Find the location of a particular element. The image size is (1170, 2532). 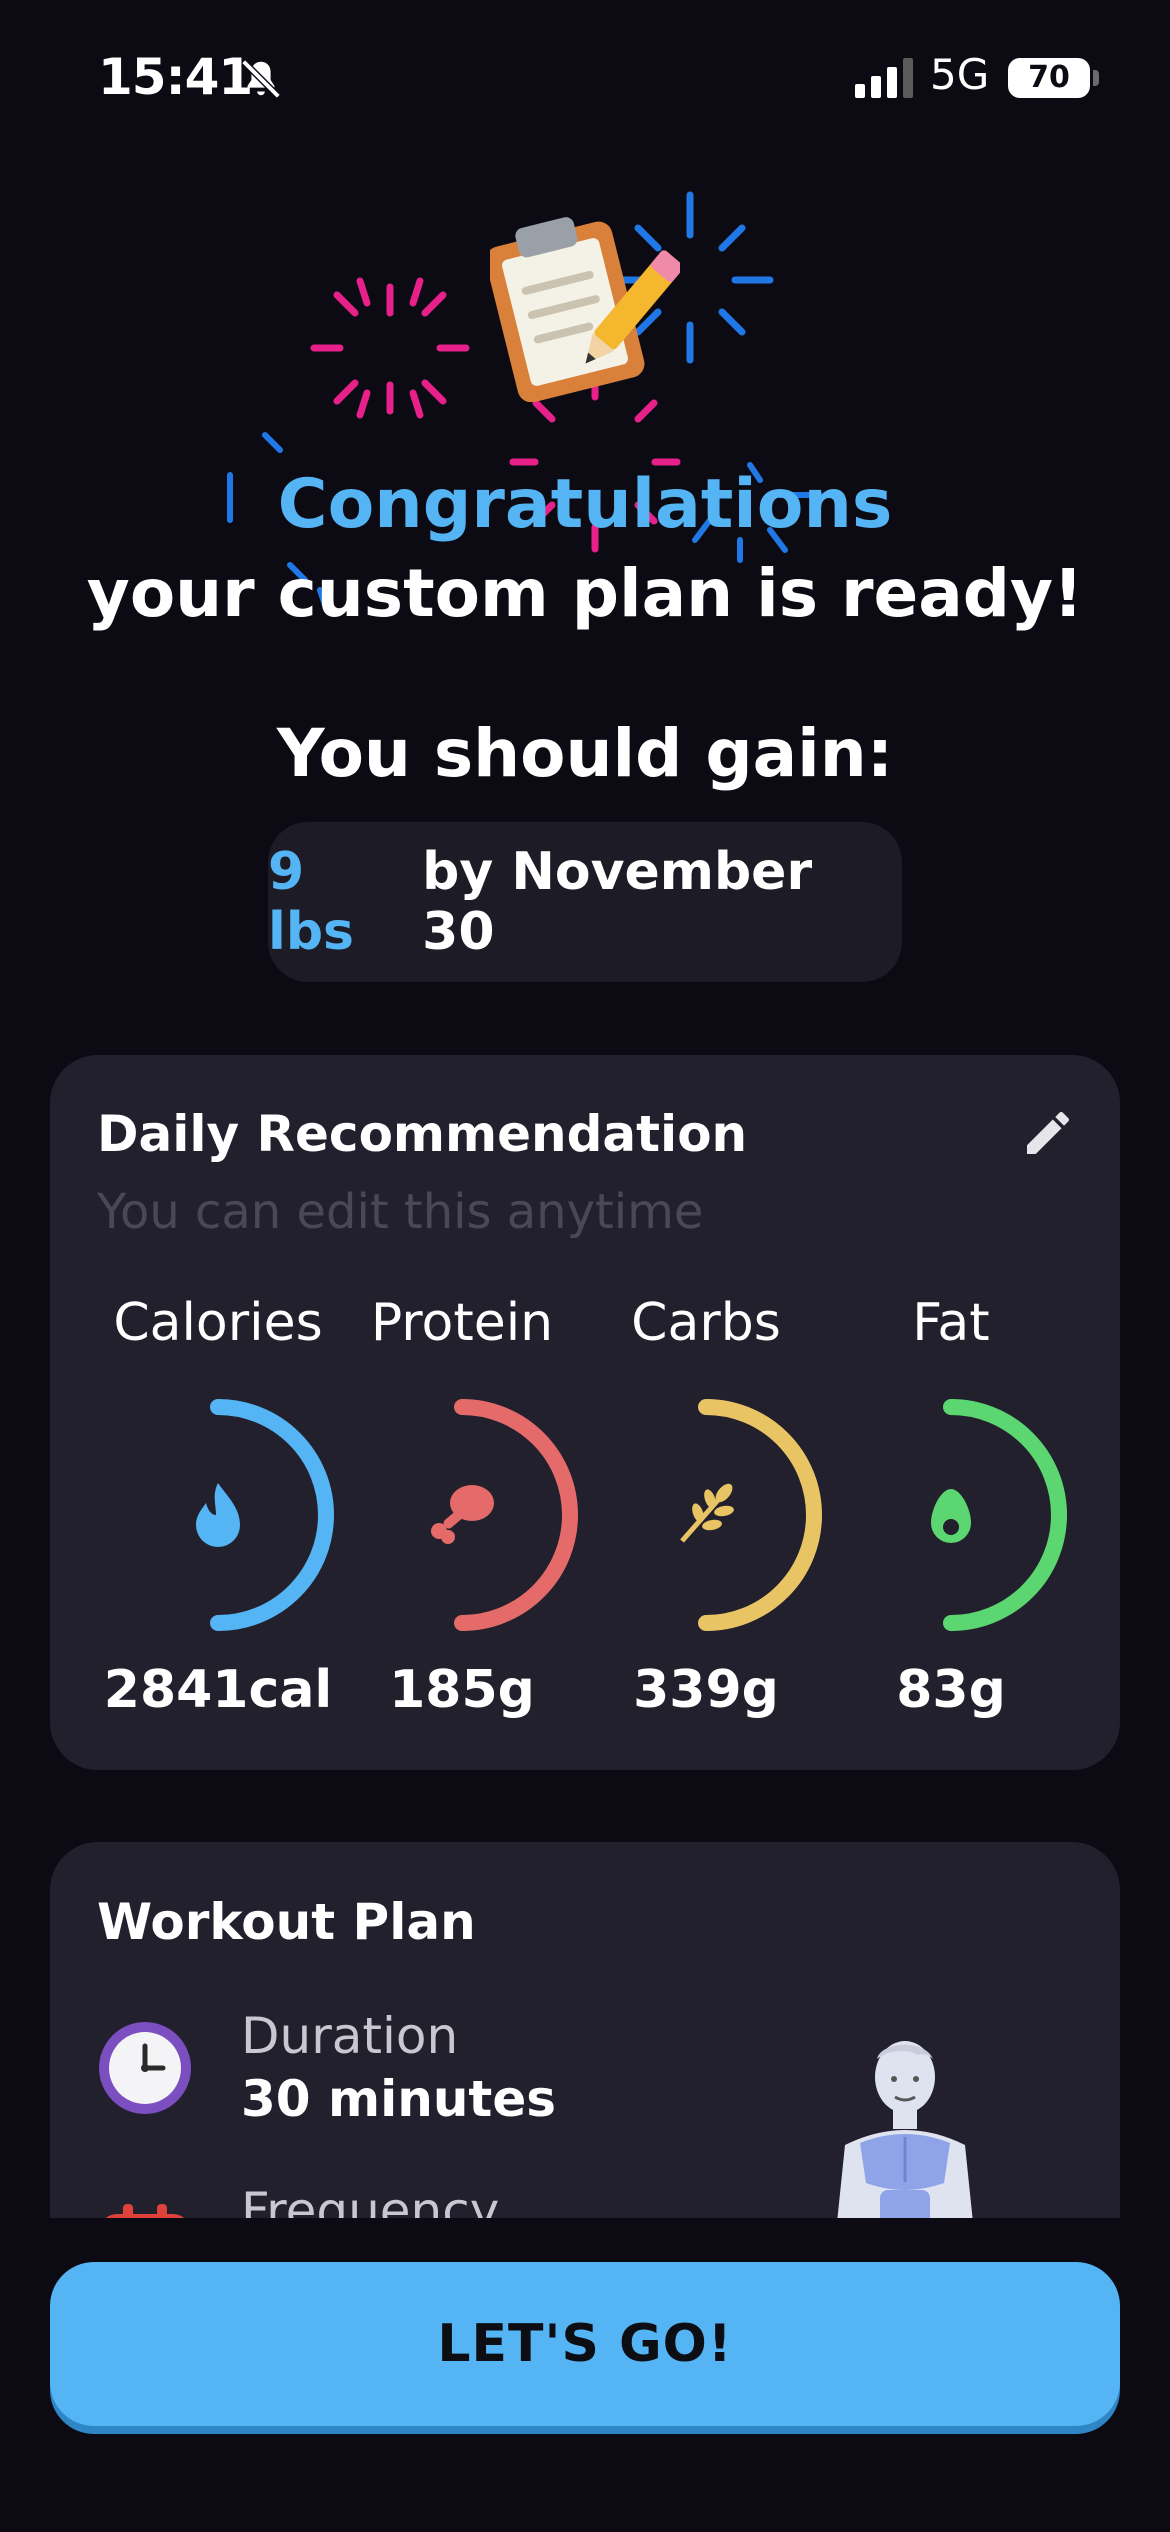

gain-goal-pill: 9 lbs by November 30 is located at coordinates (585, 902).